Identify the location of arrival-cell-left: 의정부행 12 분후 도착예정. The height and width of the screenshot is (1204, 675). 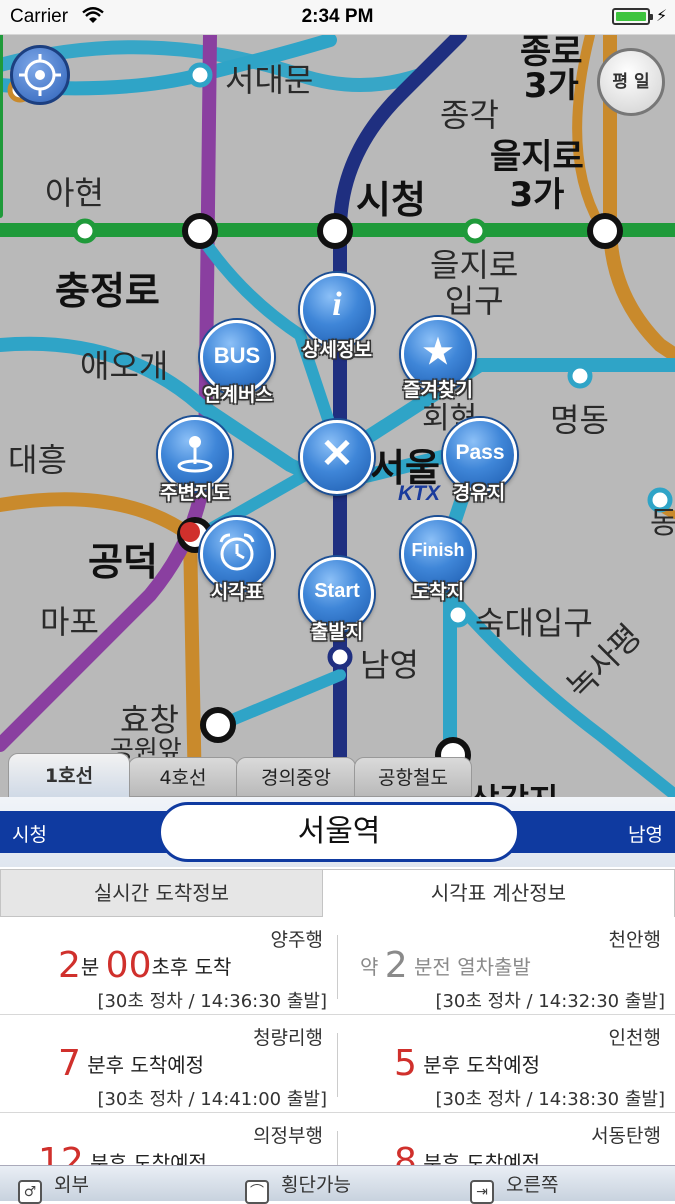
(168, 1140).